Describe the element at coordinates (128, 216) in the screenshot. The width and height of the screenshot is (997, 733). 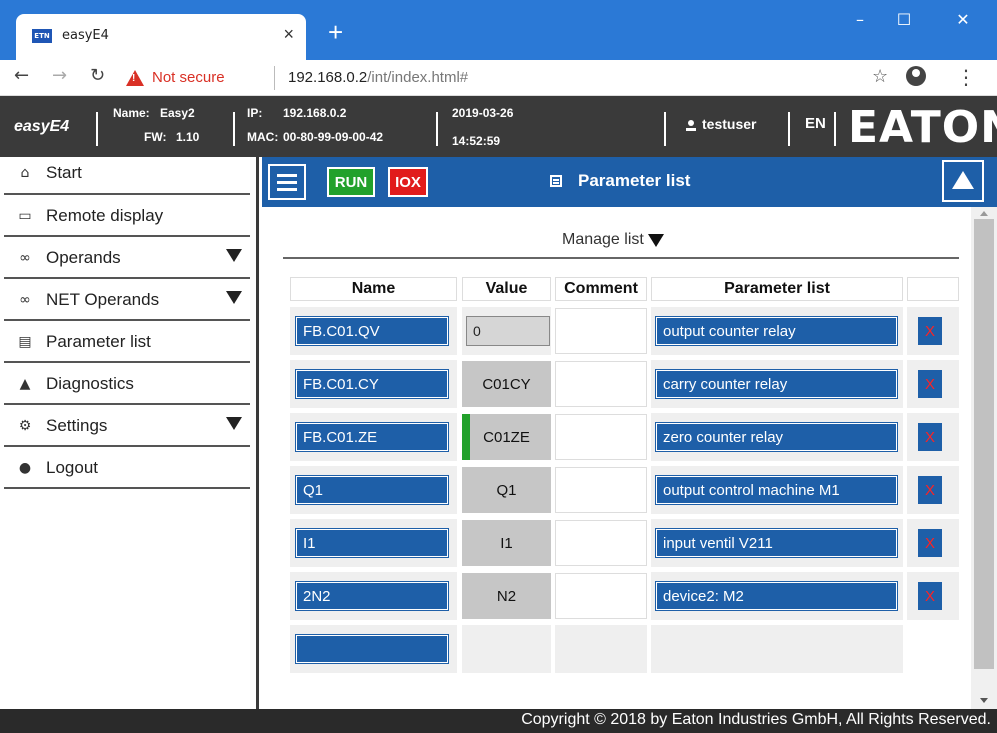
I see `sidebar-item-remote-display: ▭ Remote display` at that location.